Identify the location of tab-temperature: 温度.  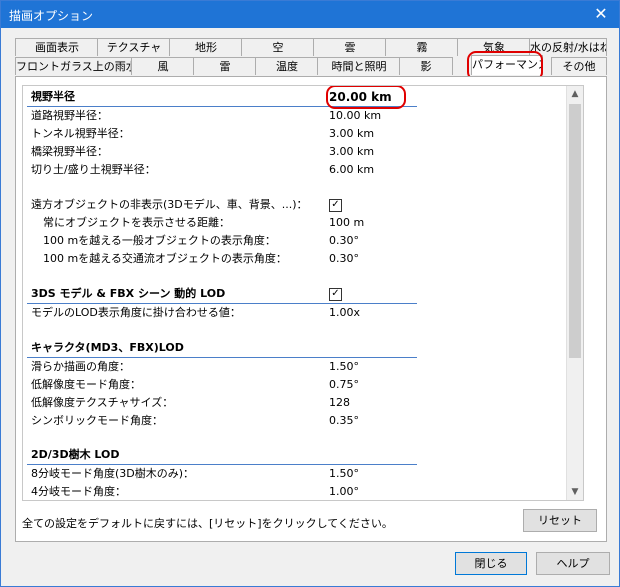
(287, 66).